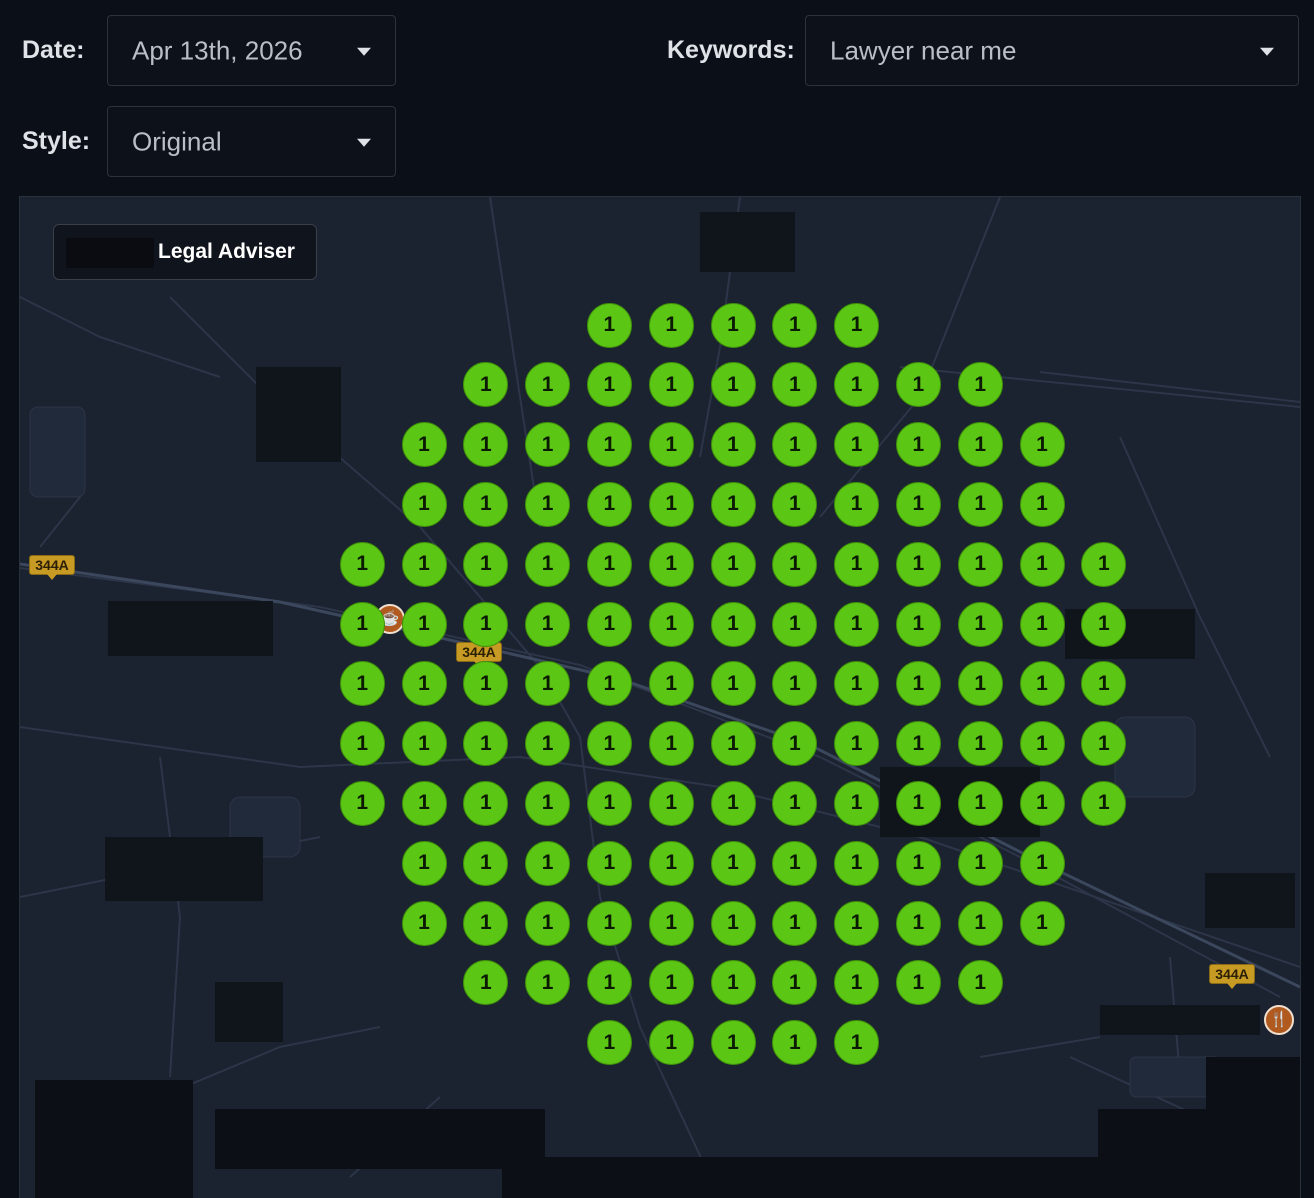  Describe the element at coordinates (251, 50) in the screenshot. I see `date-dropdown: Apr 13th, 2026` at that location.